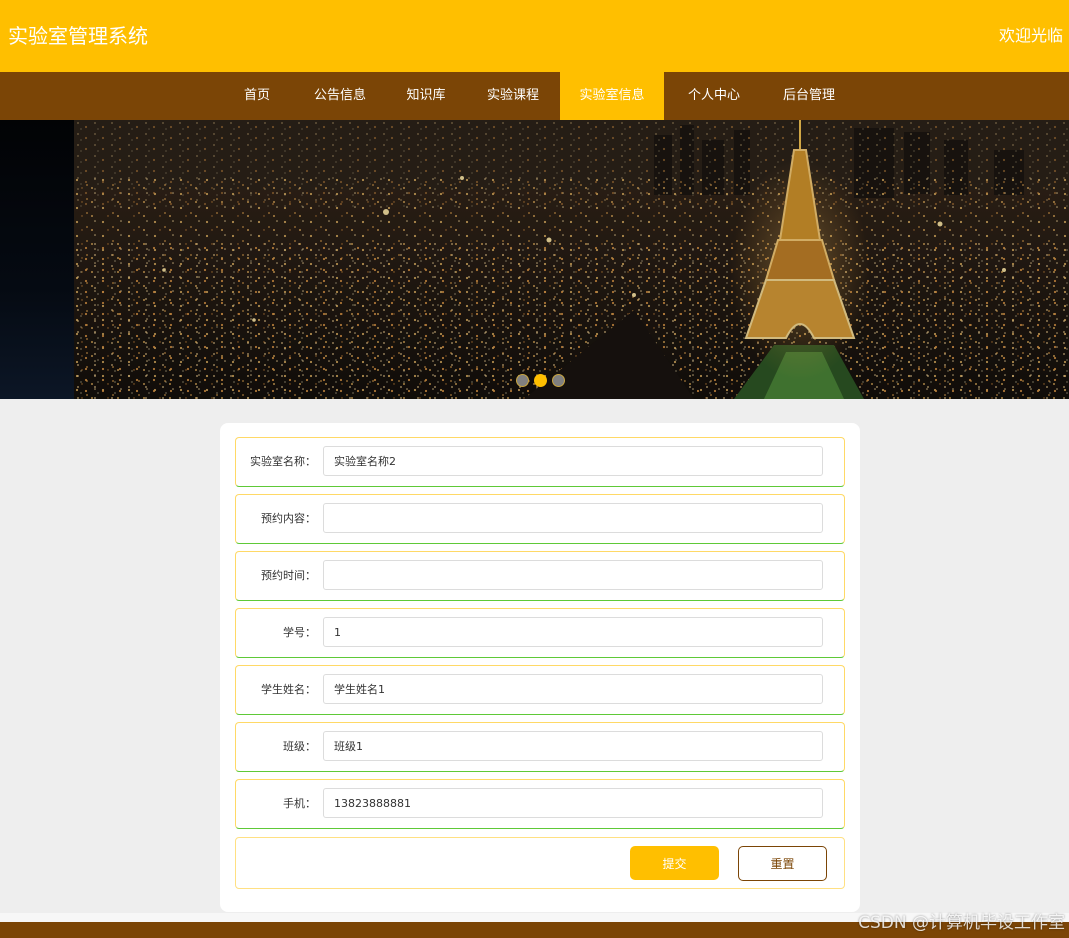 The height and width of the screenshot is (938, 1069). I want to click on csdn-watermark: CSDN @计算机毕设工作室, so click(961, 923).